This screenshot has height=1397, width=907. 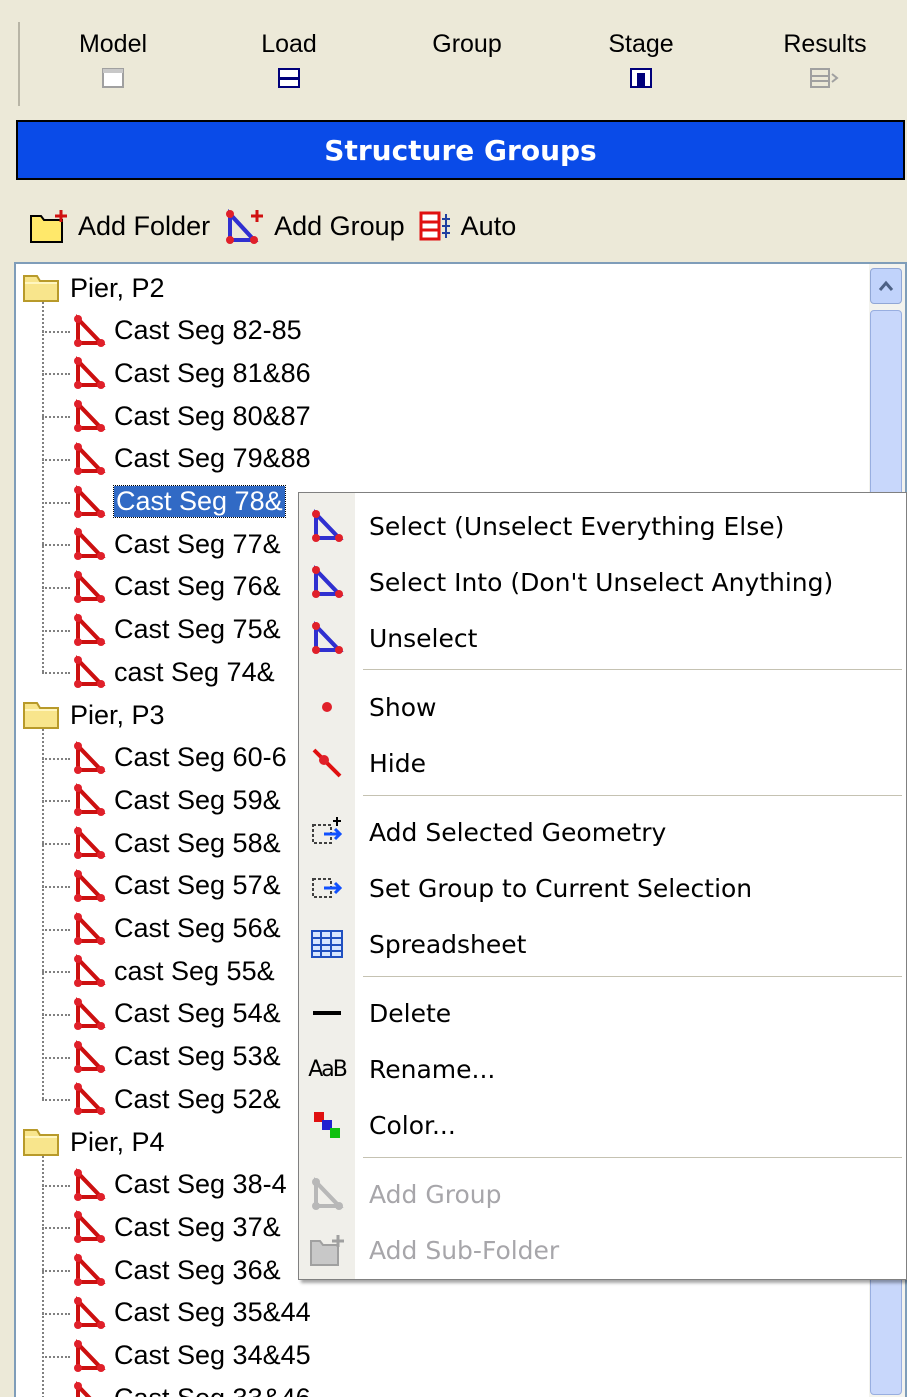 I want to click on menu-item-label: Select (Unselect Everything Else), so click(x=577, y=526).